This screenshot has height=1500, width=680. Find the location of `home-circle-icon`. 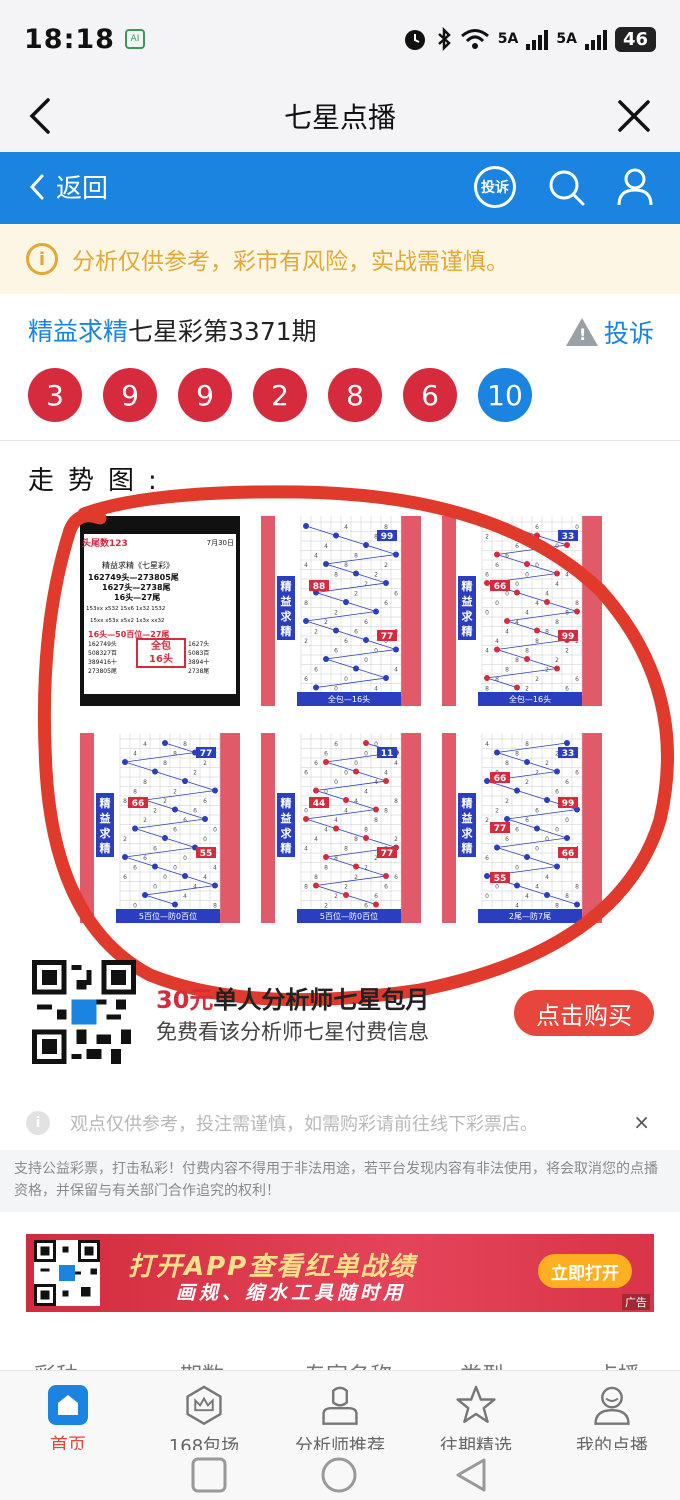

home-circle-icon is located at coordinates (339, 1475).